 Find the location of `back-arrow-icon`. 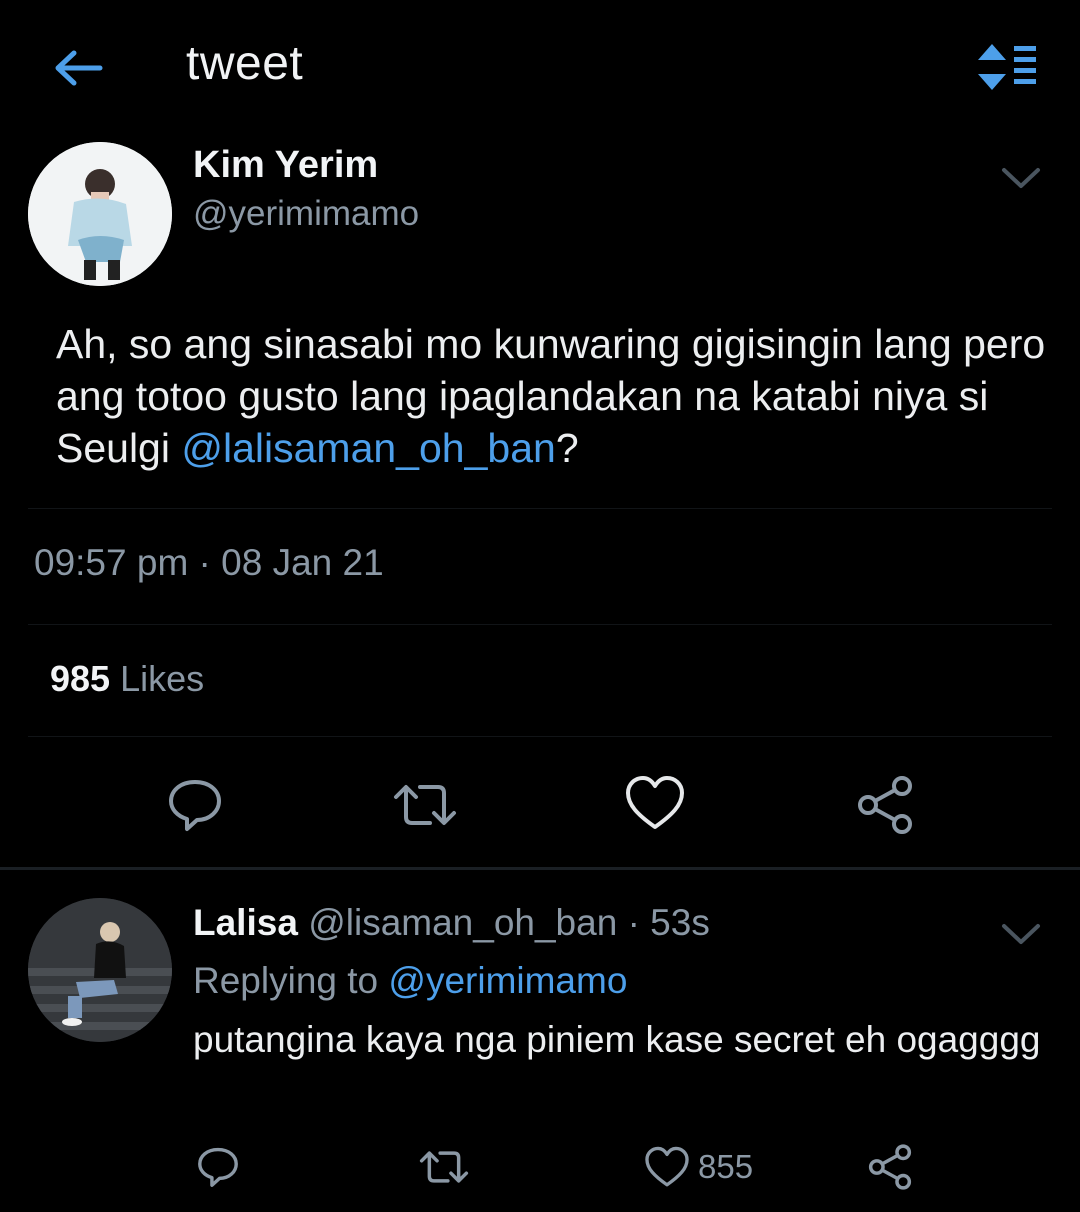

back-arrow-icon is located at coordinates (79, 68).